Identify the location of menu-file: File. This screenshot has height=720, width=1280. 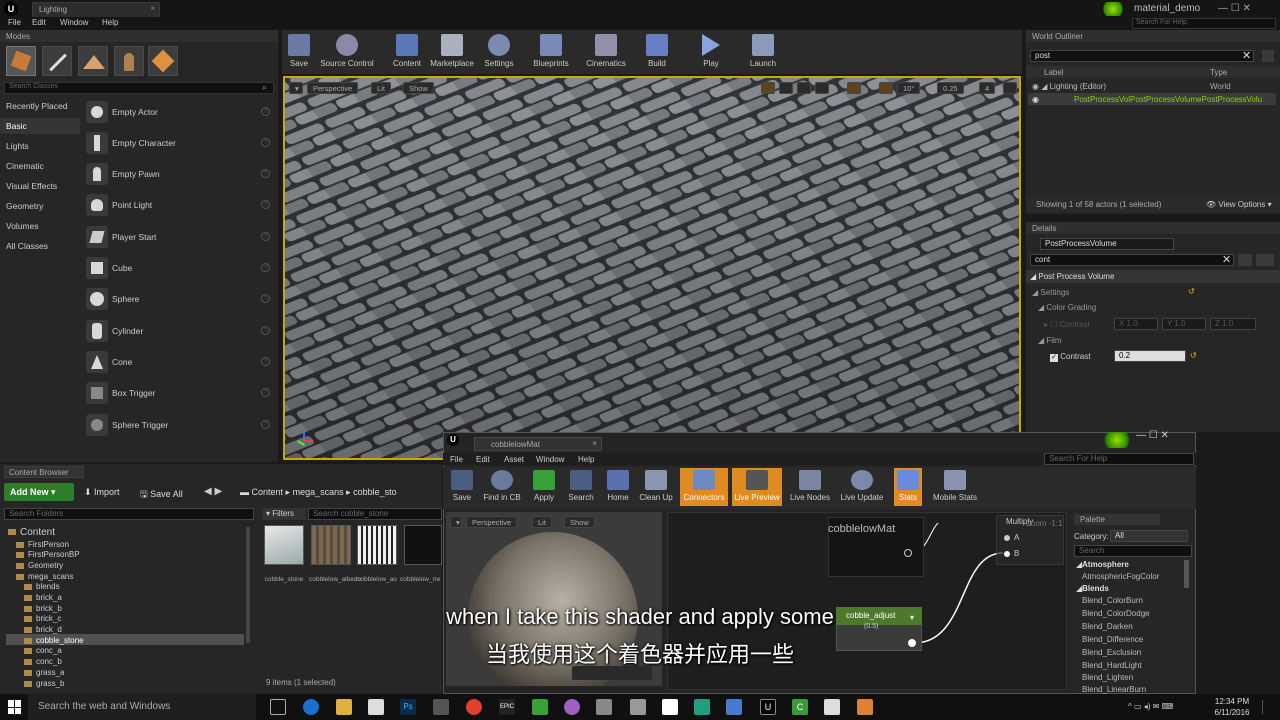
(14, 22).